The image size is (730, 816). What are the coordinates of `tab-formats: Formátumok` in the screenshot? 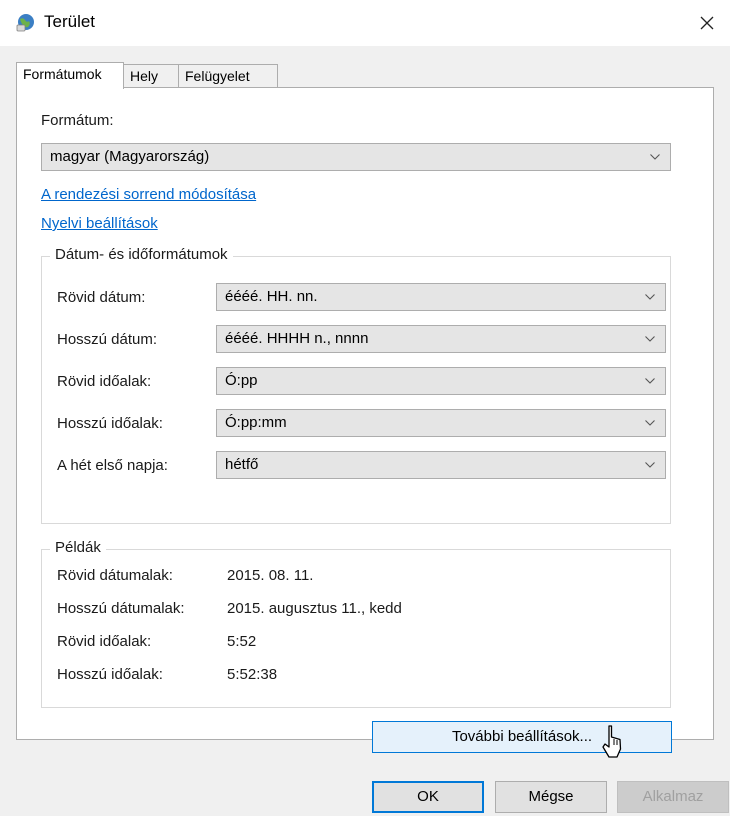 It's located at (70, 75).